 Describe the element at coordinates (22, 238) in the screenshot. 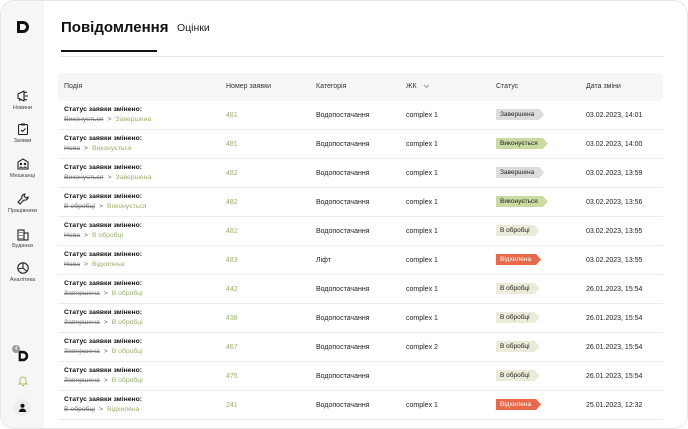

I see `sidebar-item-buildings: Будинки` at that location.